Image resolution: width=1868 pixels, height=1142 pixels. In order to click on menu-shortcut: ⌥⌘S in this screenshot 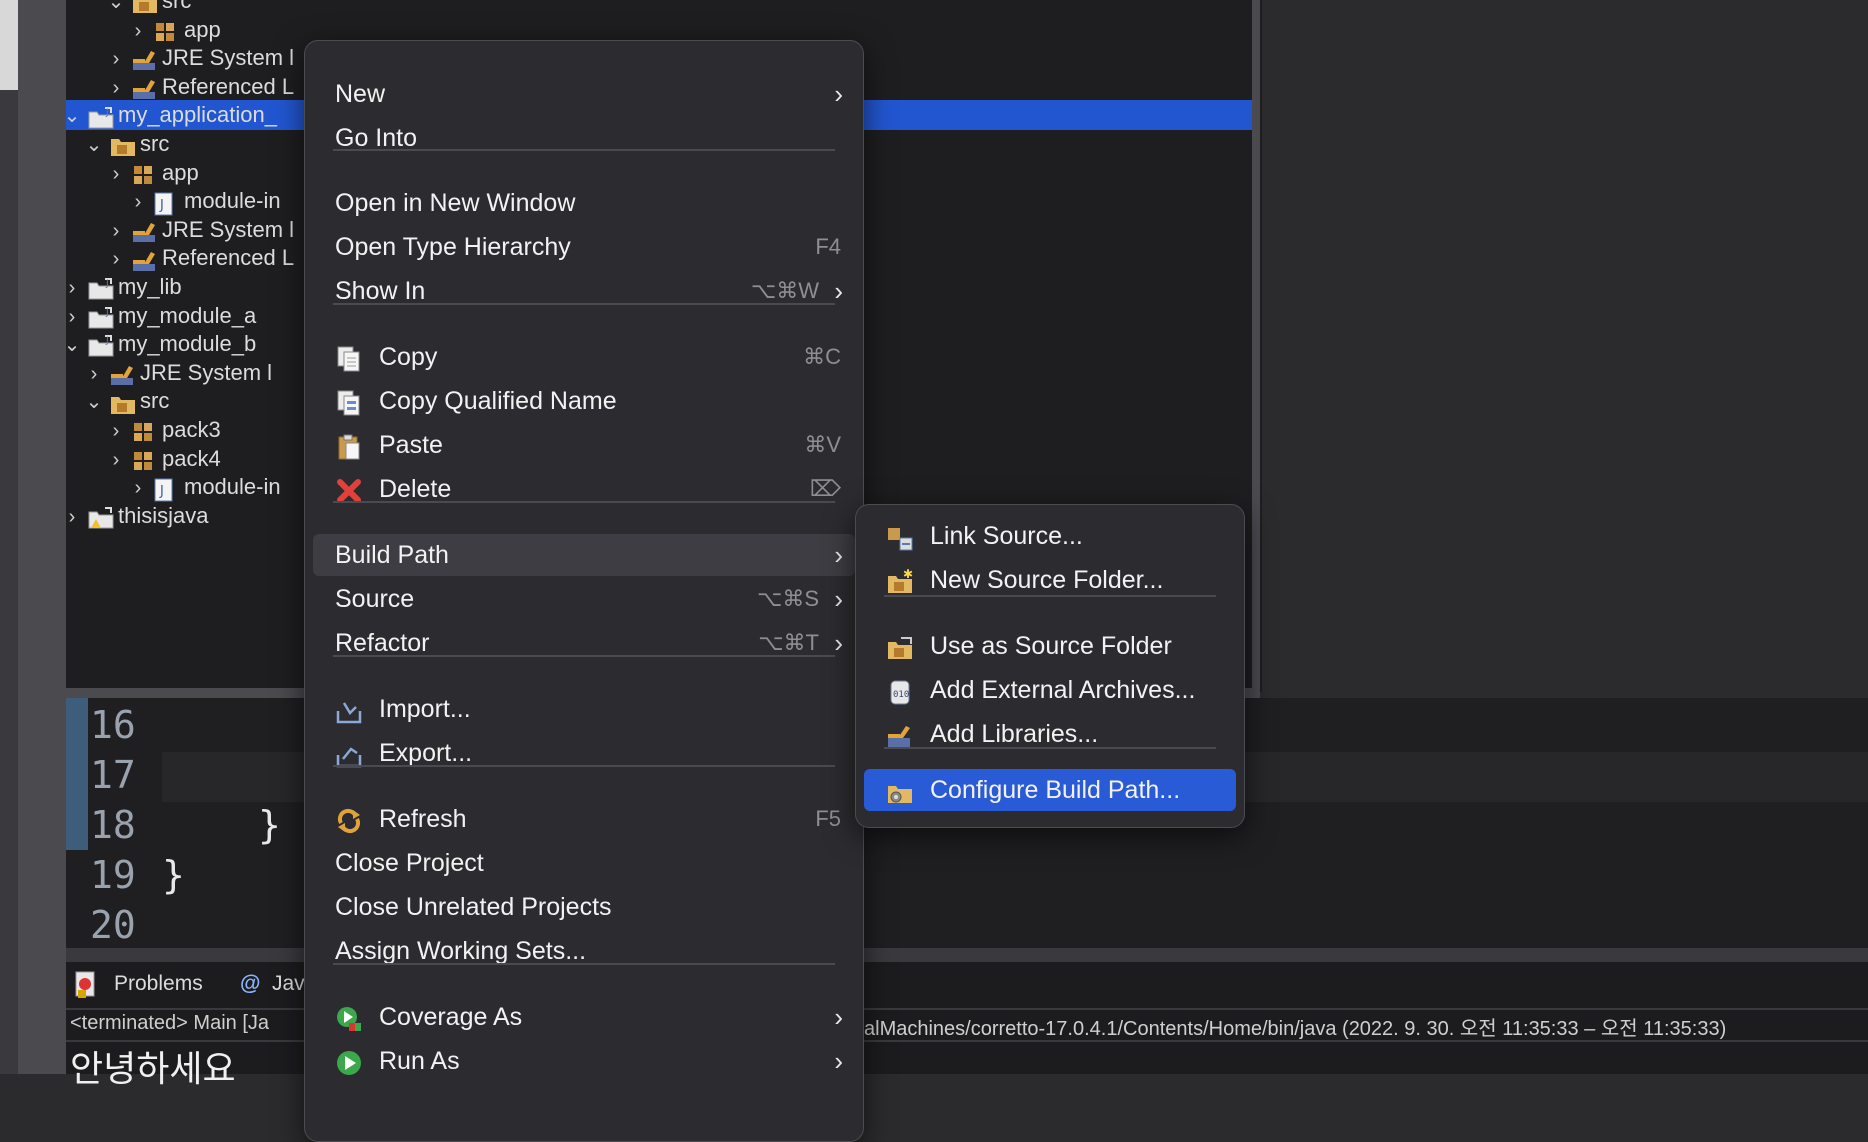, I will do `click(787, 598)`.